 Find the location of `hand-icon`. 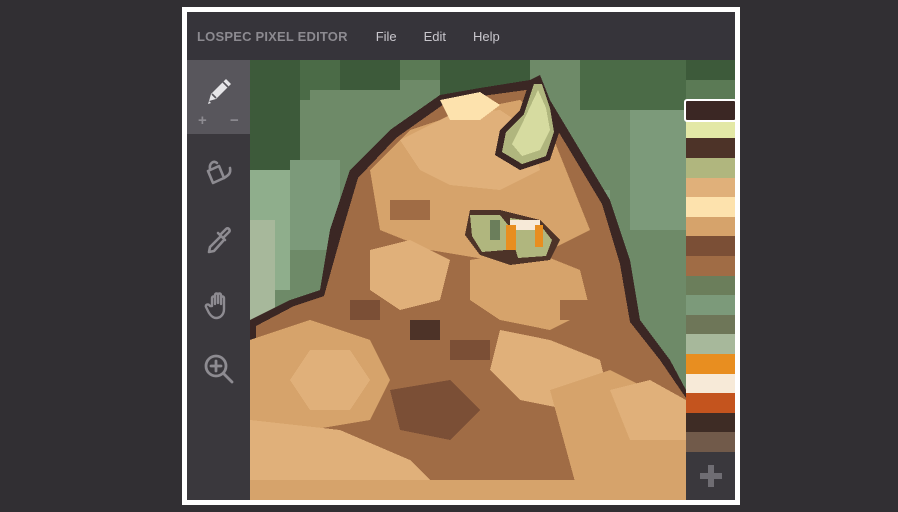

hand-icon is located at coordinates (214, 306).